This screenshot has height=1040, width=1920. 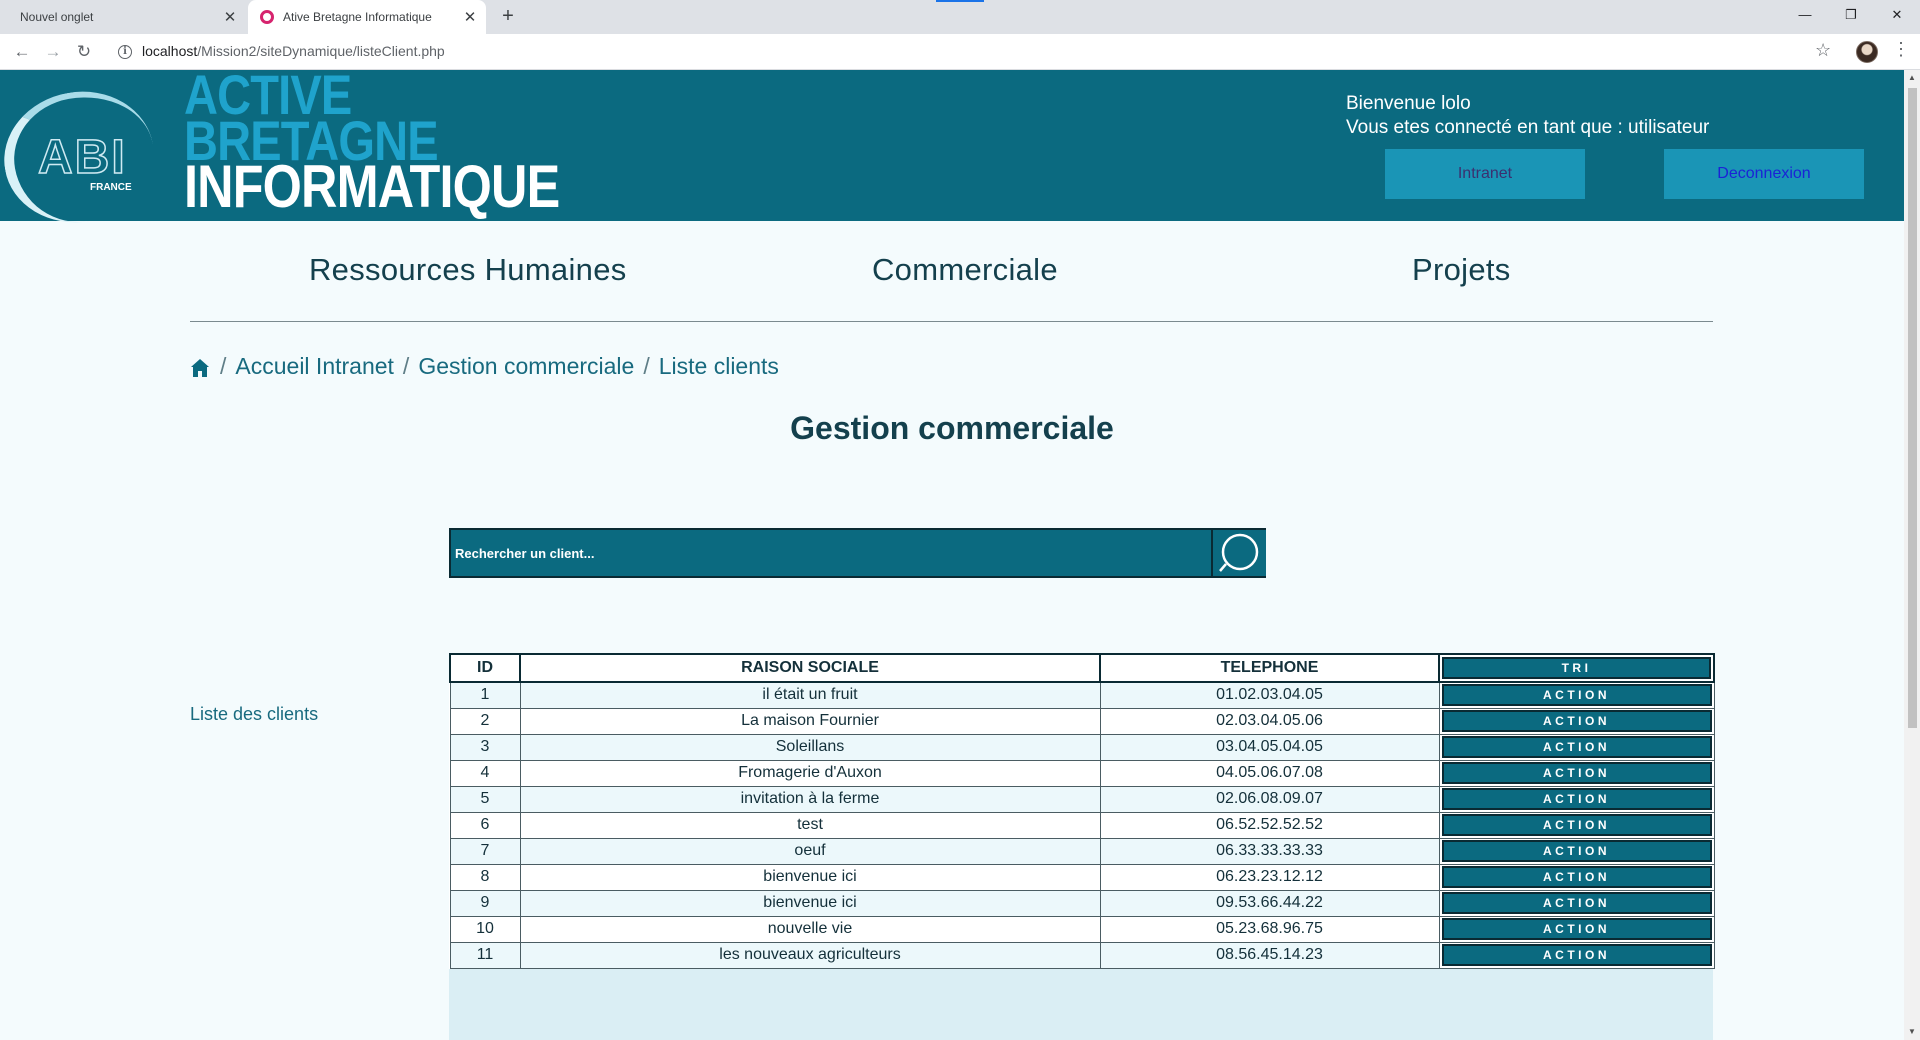 What do you see at coordinates (485, 825) in the screenshot?
I see `client-id-cell: 6` at bounding box center [485, 825].